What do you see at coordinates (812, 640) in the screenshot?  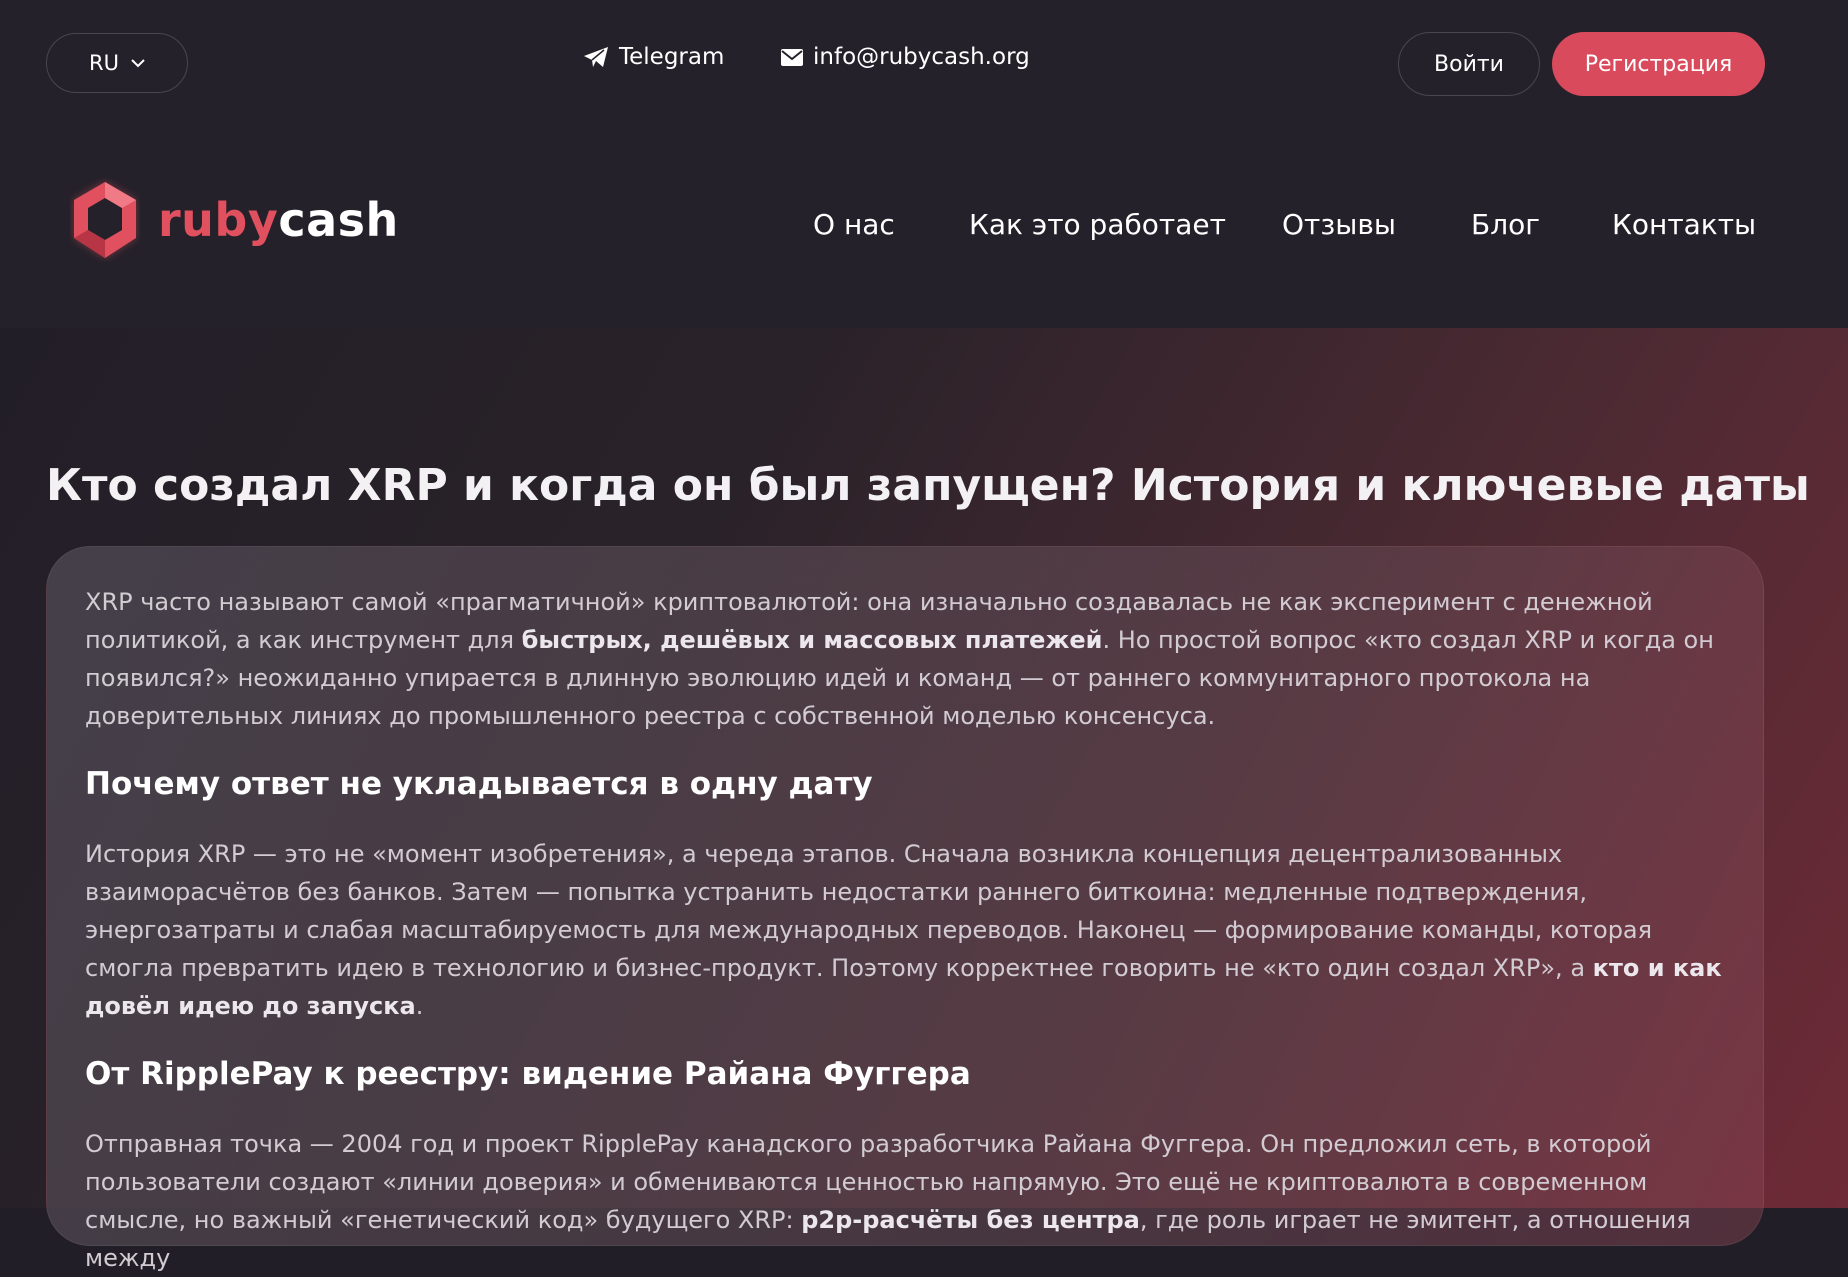 I see `intro-highlight: быстрых, дешёвых и массовых платежей` at bounding box center [812, 640].